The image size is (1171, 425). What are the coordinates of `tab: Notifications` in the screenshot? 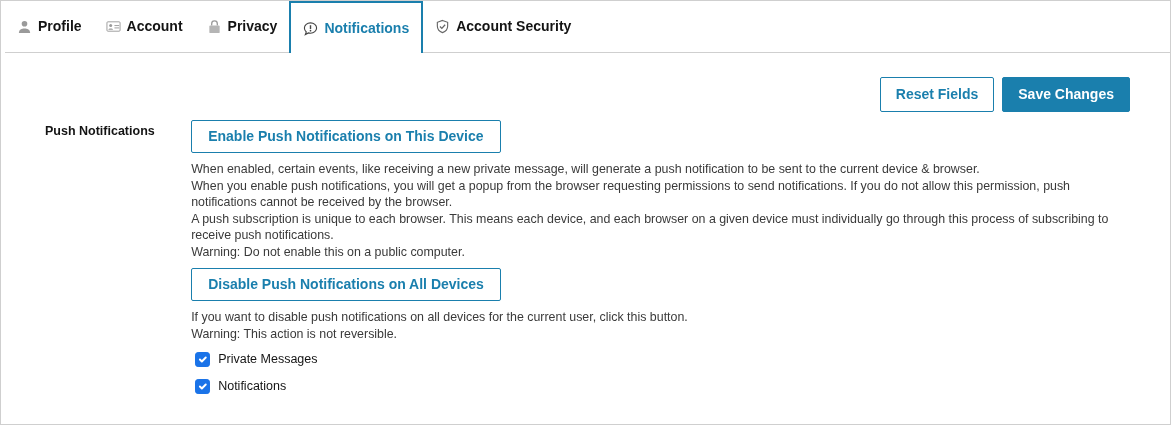 It's located at (356, 27).